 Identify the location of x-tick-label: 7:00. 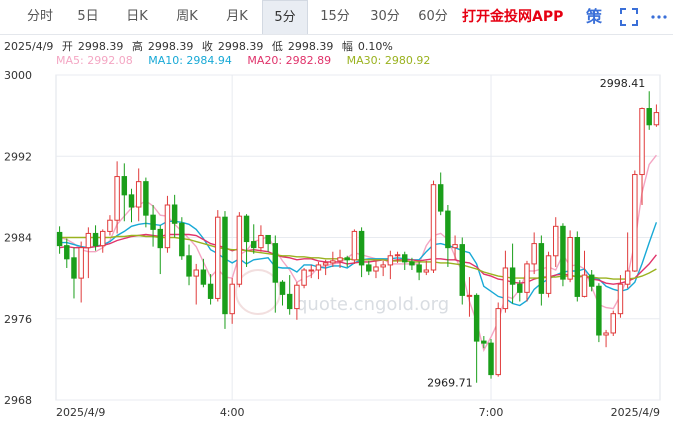
(491, 412).